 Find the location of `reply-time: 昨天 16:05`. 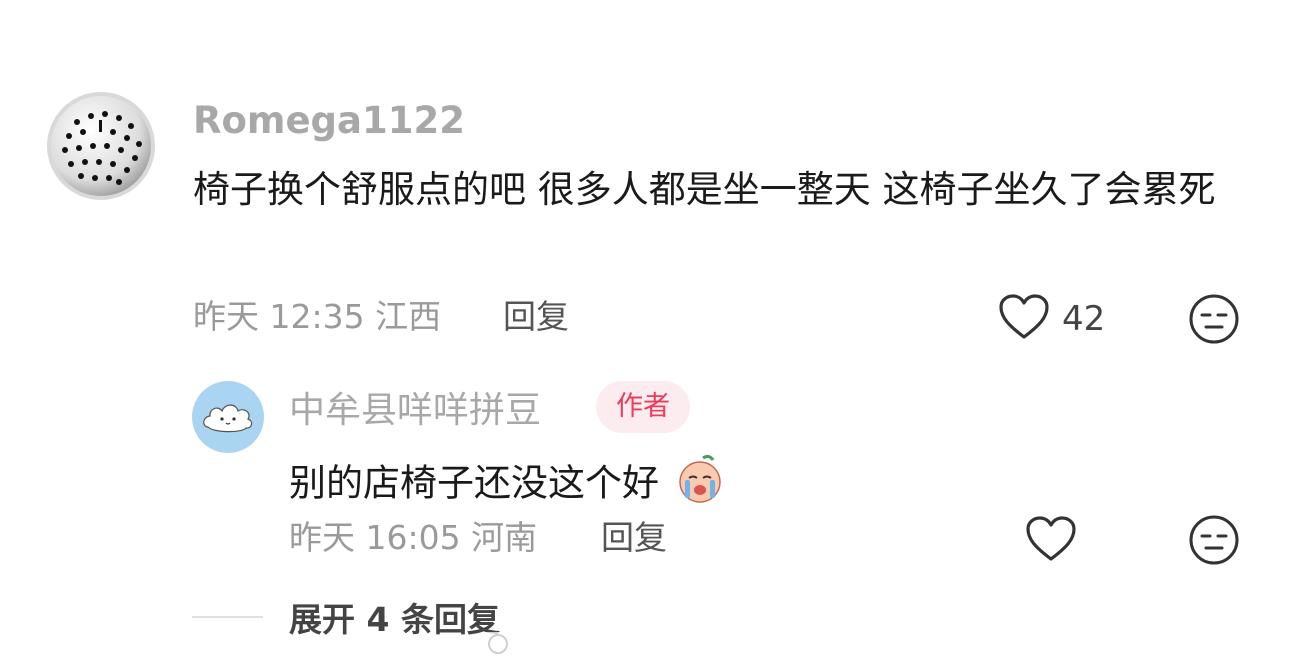

reply-time: 昨天 16:05 is located at coordinates (375, 537).